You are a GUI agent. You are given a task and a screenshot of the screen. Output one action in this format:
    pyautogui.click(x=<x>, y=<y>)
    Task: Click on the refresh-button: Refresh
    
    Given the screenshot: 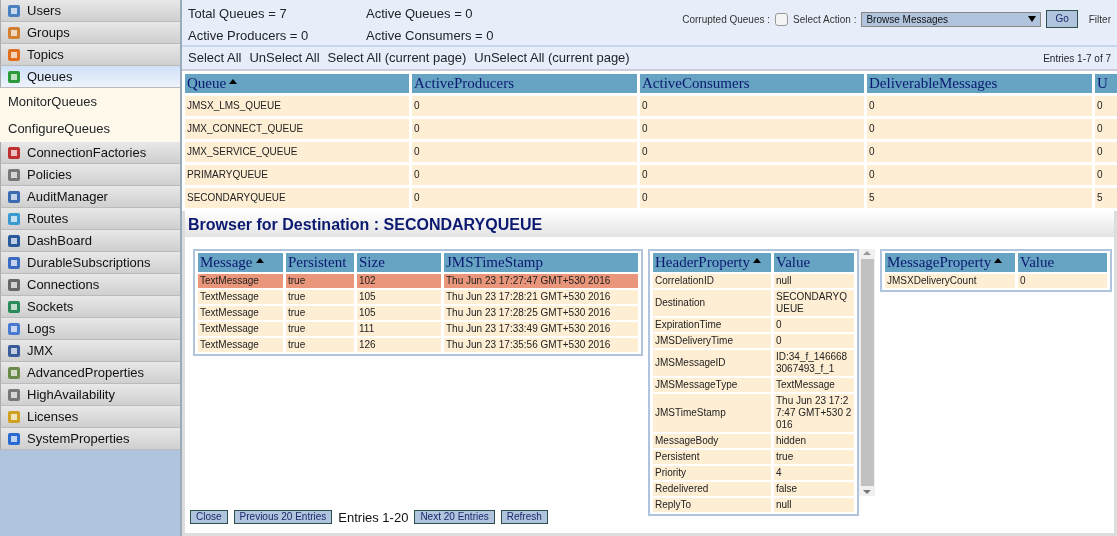 What is the action you would take?
    pyautogui.click(x=524, y=517)
    